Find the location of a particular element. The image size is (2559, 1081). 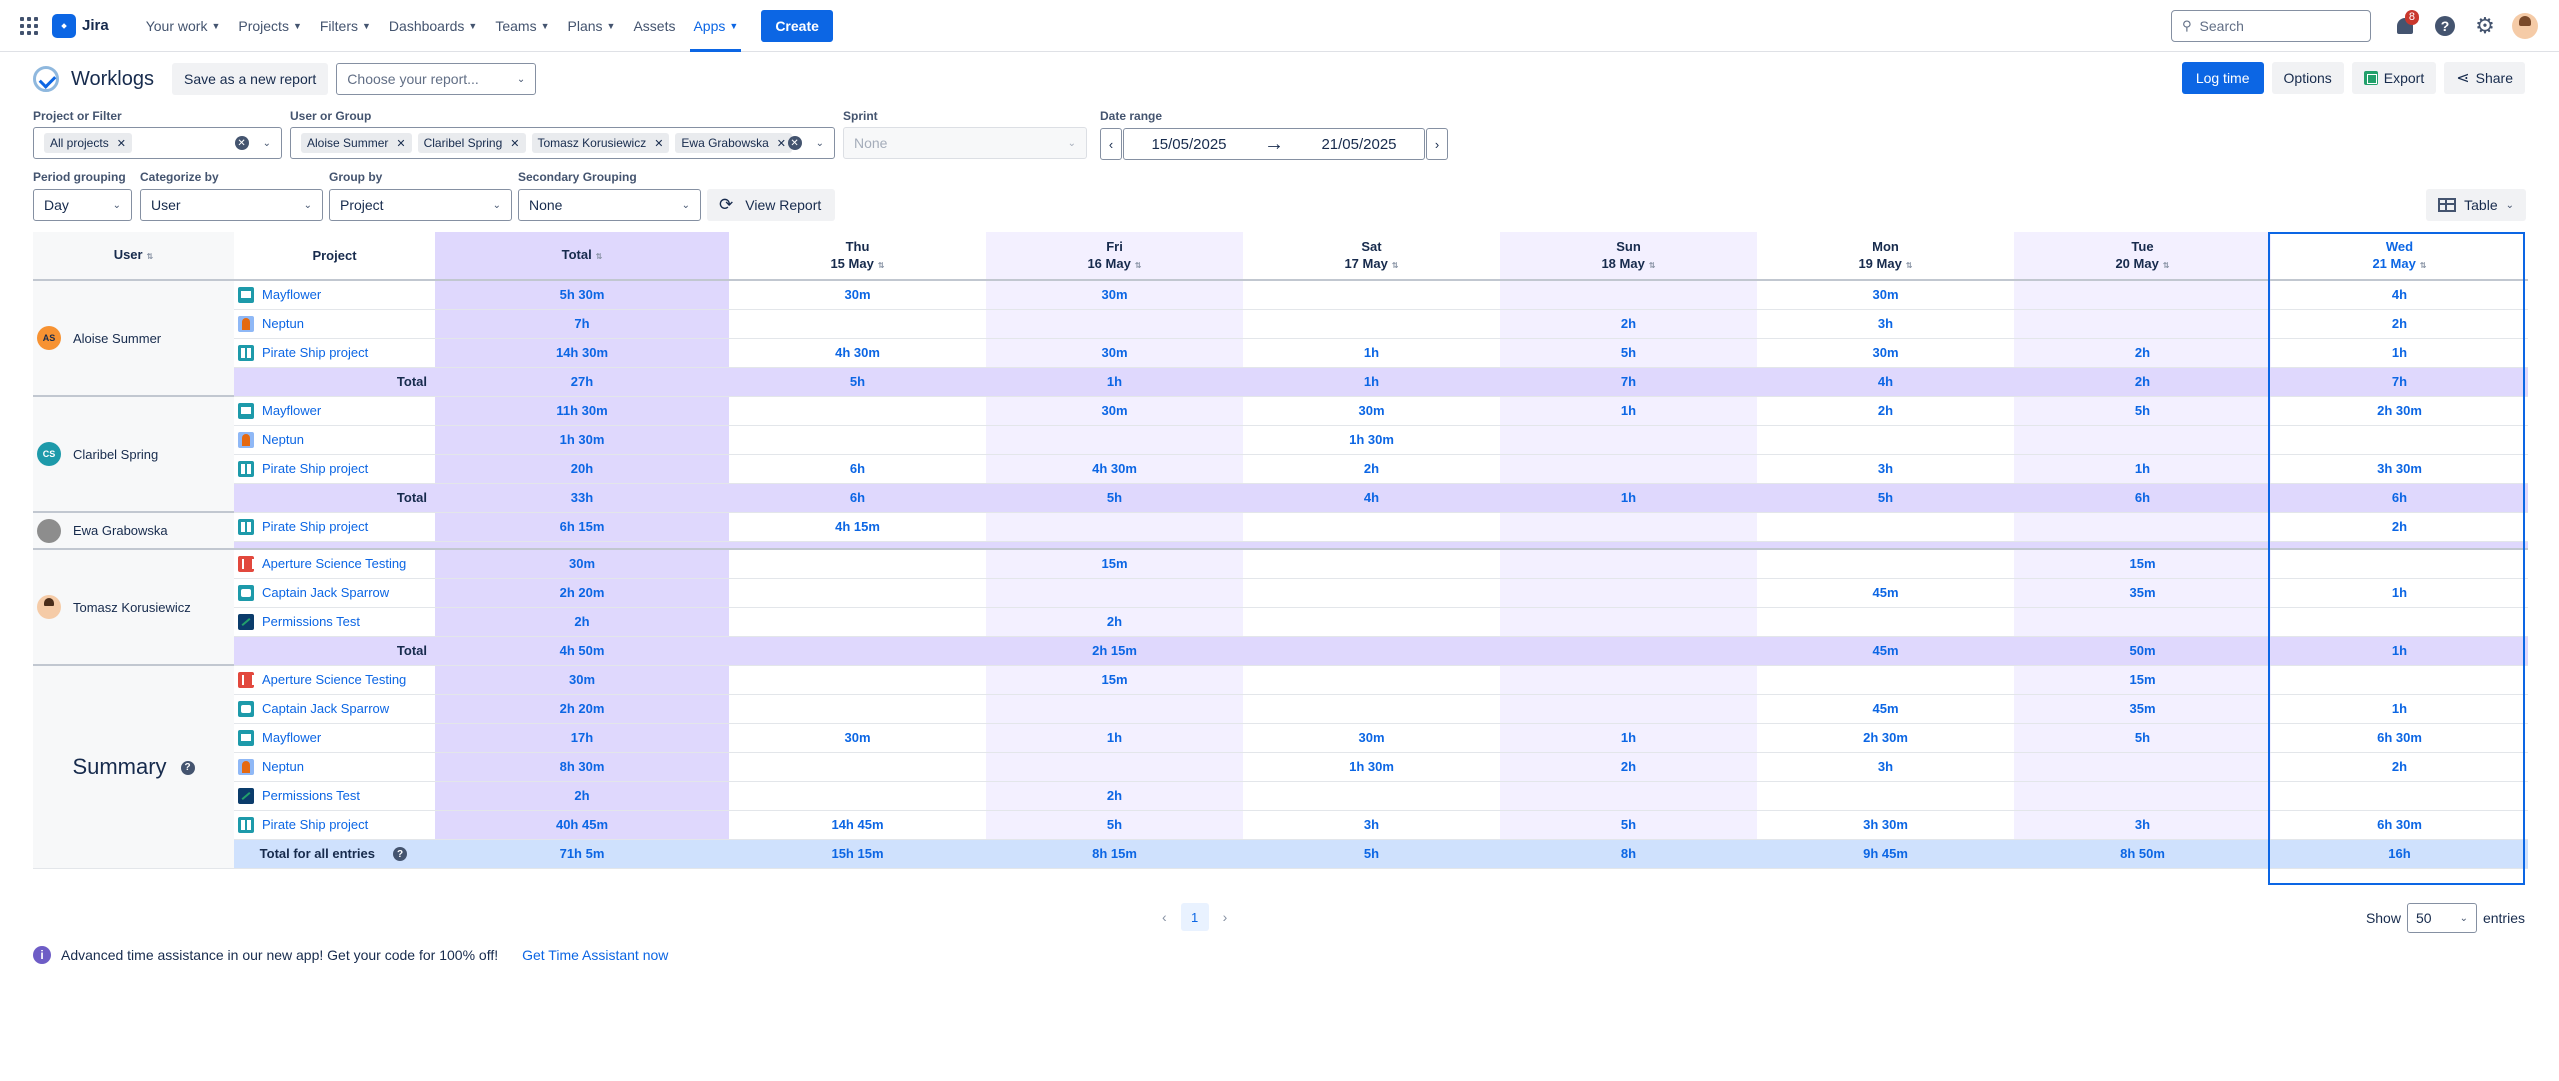

settings-button: ⚙ is located at coordinates (2485, 26).